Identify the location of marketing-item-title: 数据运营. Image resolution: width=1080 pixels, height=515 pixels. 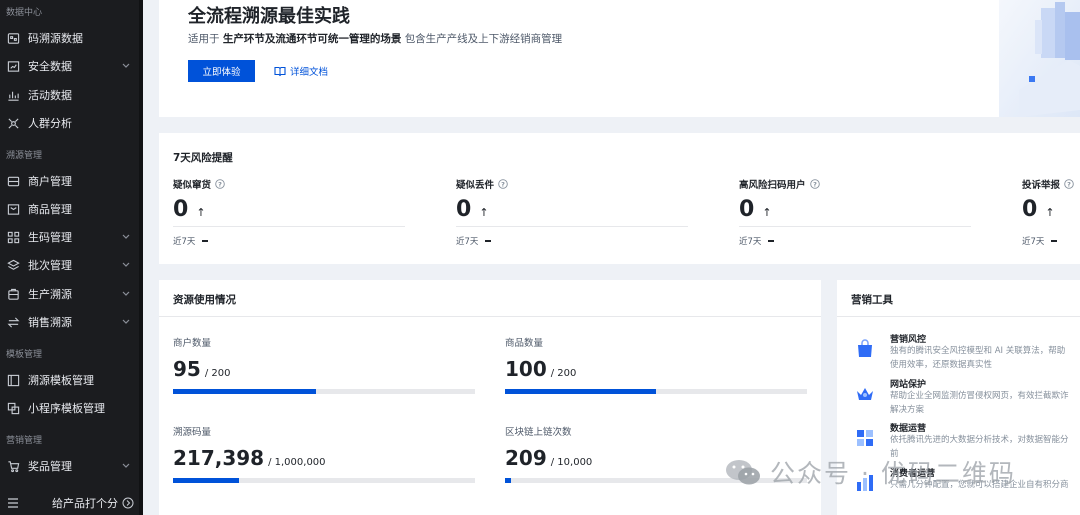
(908, 429).